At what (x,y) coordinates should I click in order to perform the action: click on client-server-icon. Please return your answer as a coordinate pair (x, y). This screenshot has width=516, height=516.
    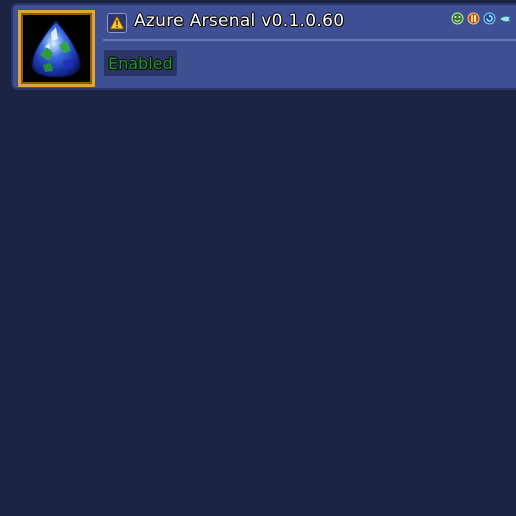
    Looking at the image, I should click on (473, 17).